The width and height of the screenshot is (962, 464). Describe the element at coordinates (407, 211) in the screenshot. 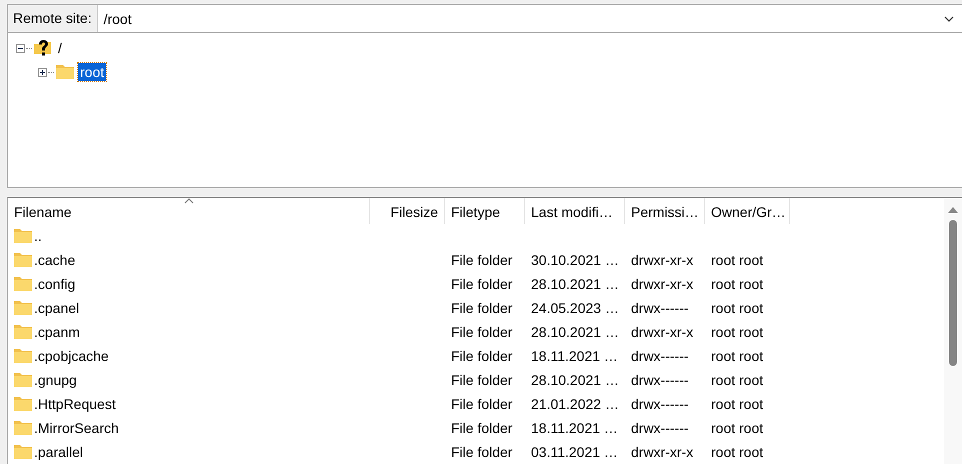

I see `column-header: Filesize` at that location.